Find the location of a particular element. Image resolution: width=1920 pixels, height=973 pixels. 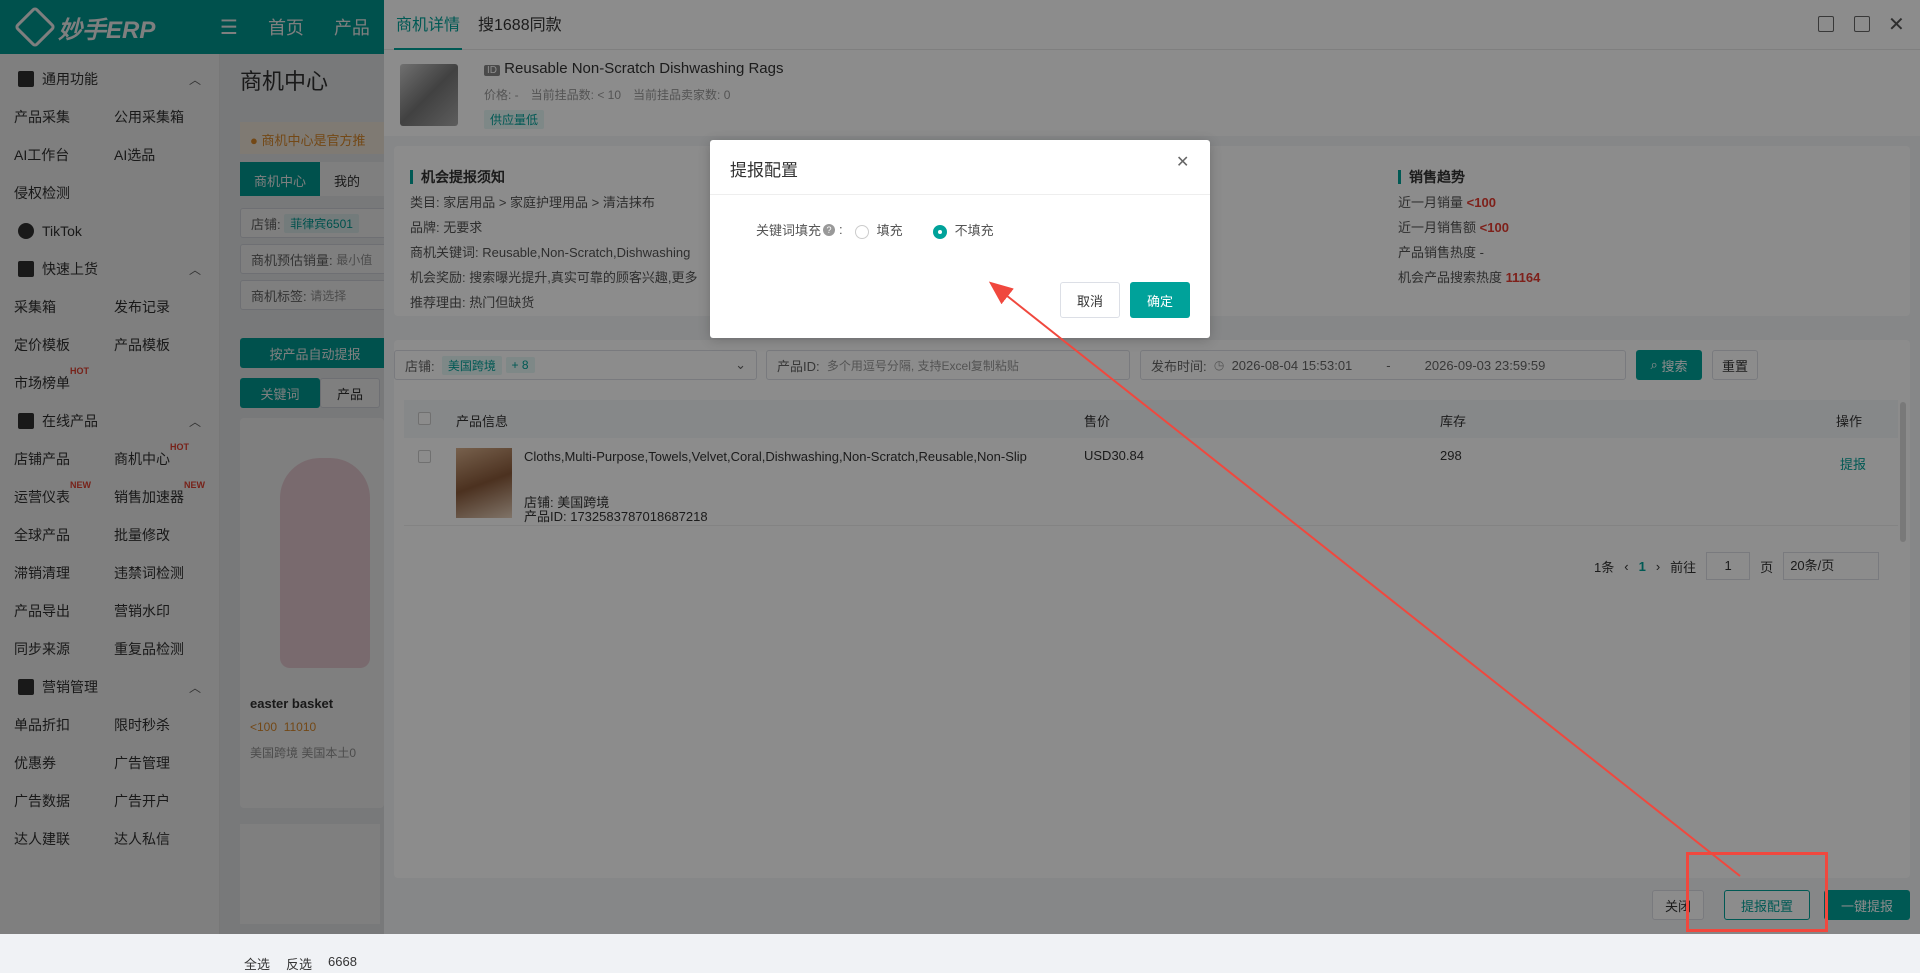

select-bar: 全选 反选 6668 is located at coordinates (300, 963).